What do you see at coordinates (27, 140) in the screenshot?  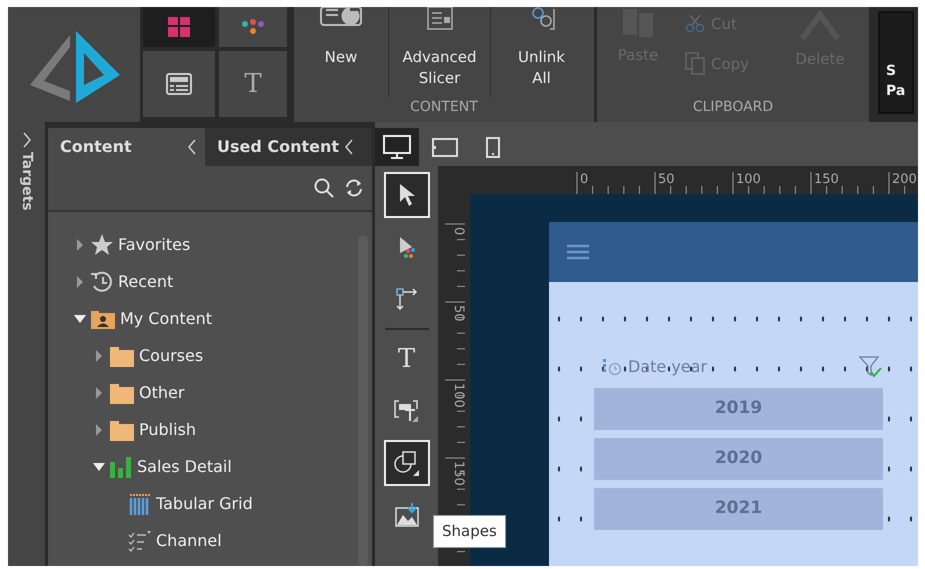 I see `chevron-right-icon` at bounding box center [27, 140].